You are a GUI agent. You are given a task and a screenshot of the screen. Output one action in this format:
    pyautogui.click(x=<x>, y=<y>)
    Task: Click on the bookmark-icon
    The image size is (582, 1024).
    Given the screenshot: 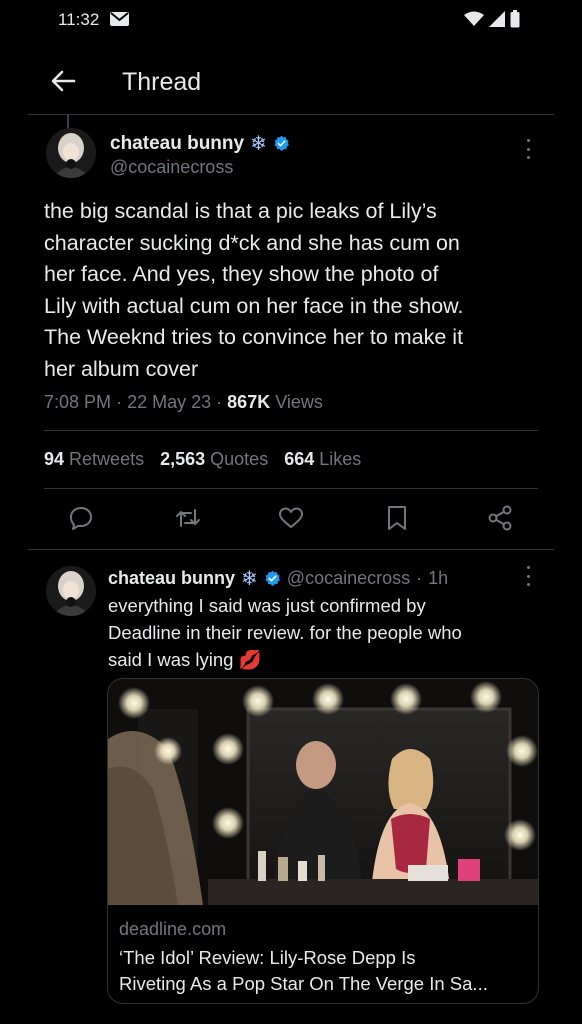 What is the action you would take?
    pyautogui.click(x=397, y=518)
    